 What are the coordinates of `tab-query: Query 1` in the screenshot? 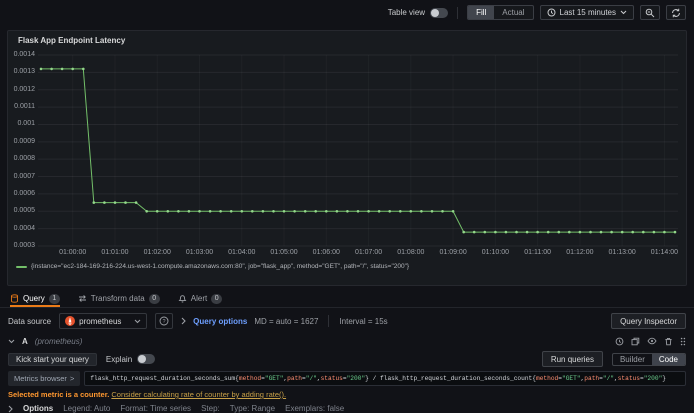 It's located at (35, 298).